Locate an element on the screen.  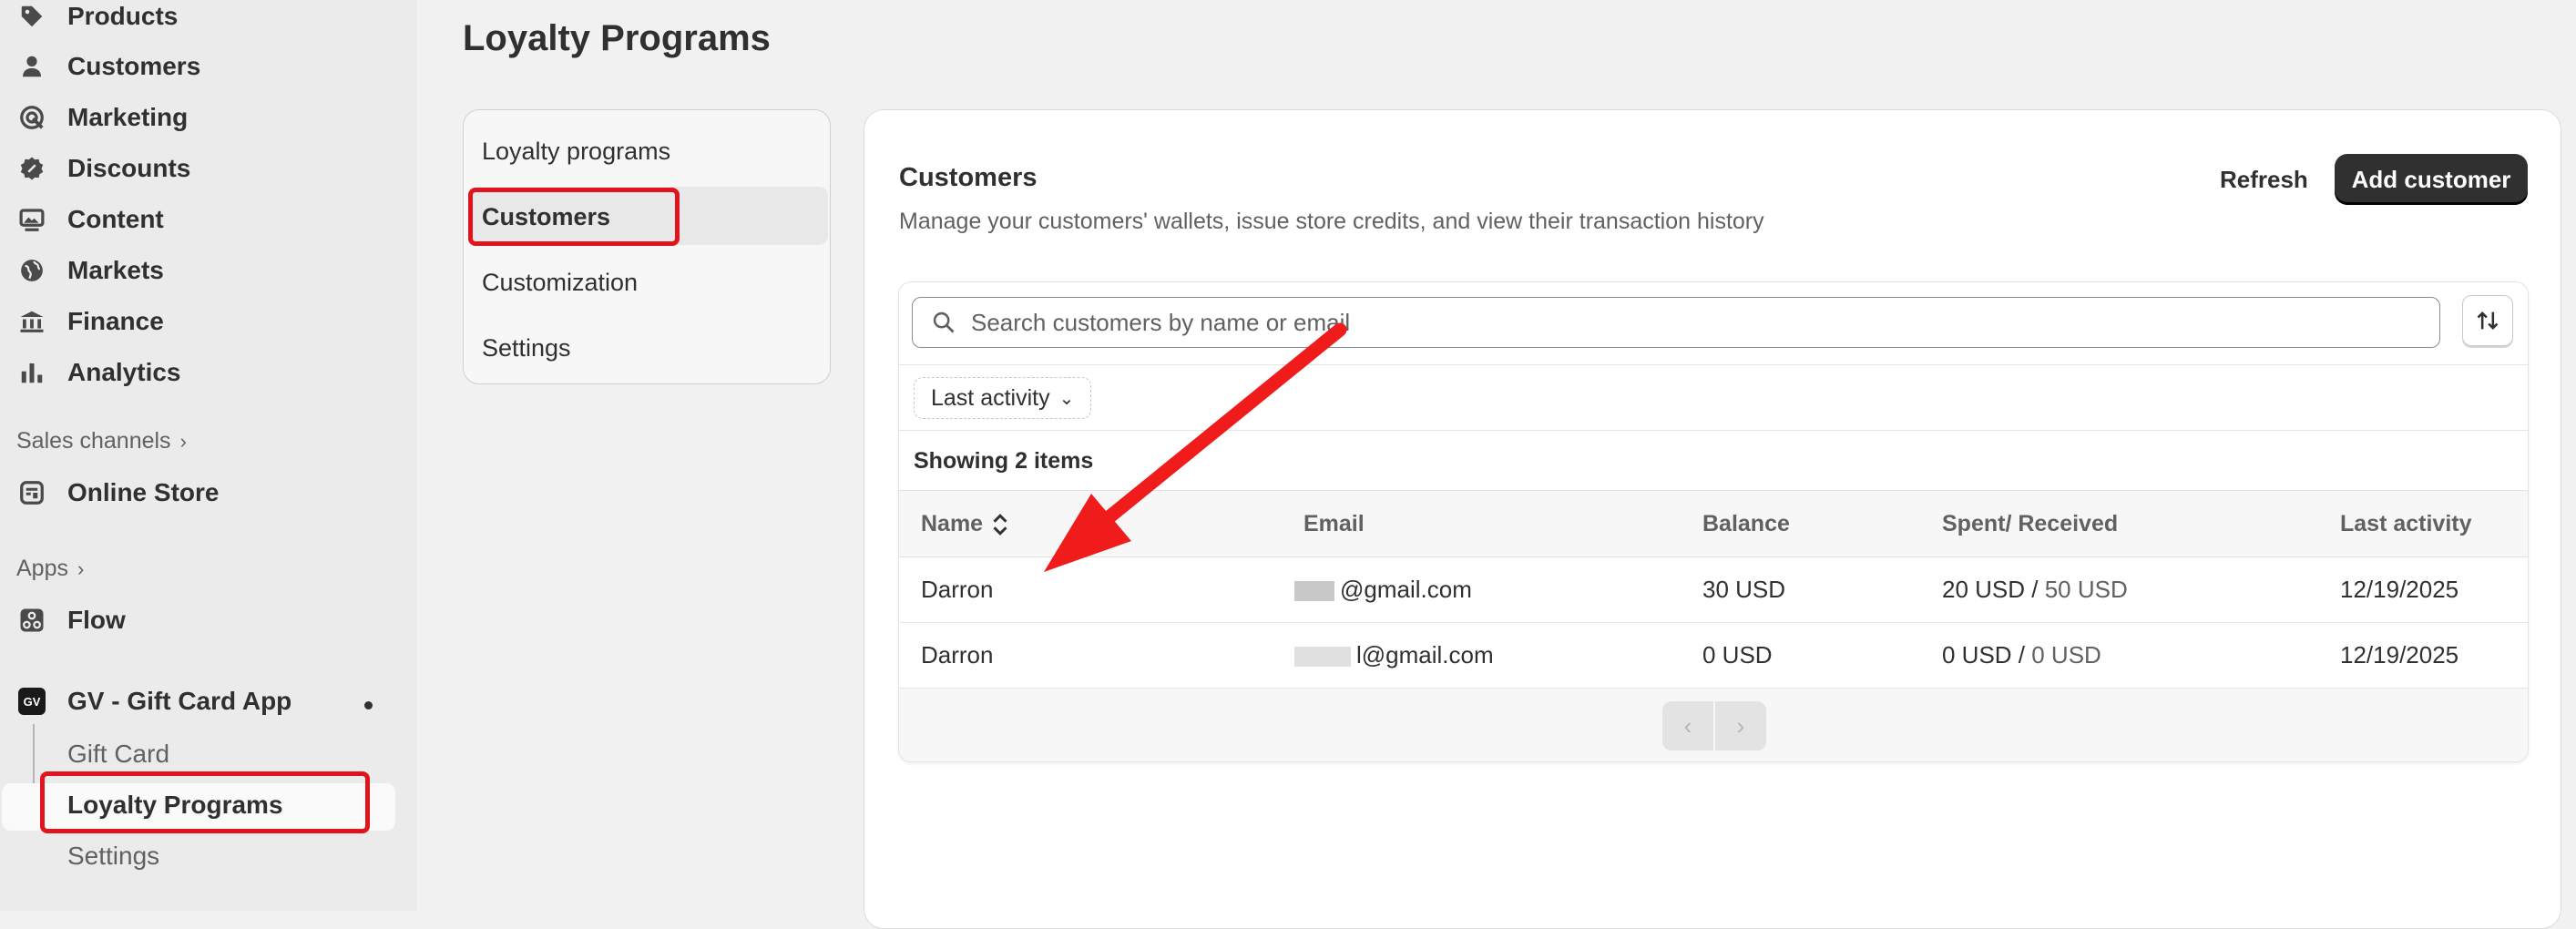
subnav-item-settings: Settings is located at coordinates (527, 348).